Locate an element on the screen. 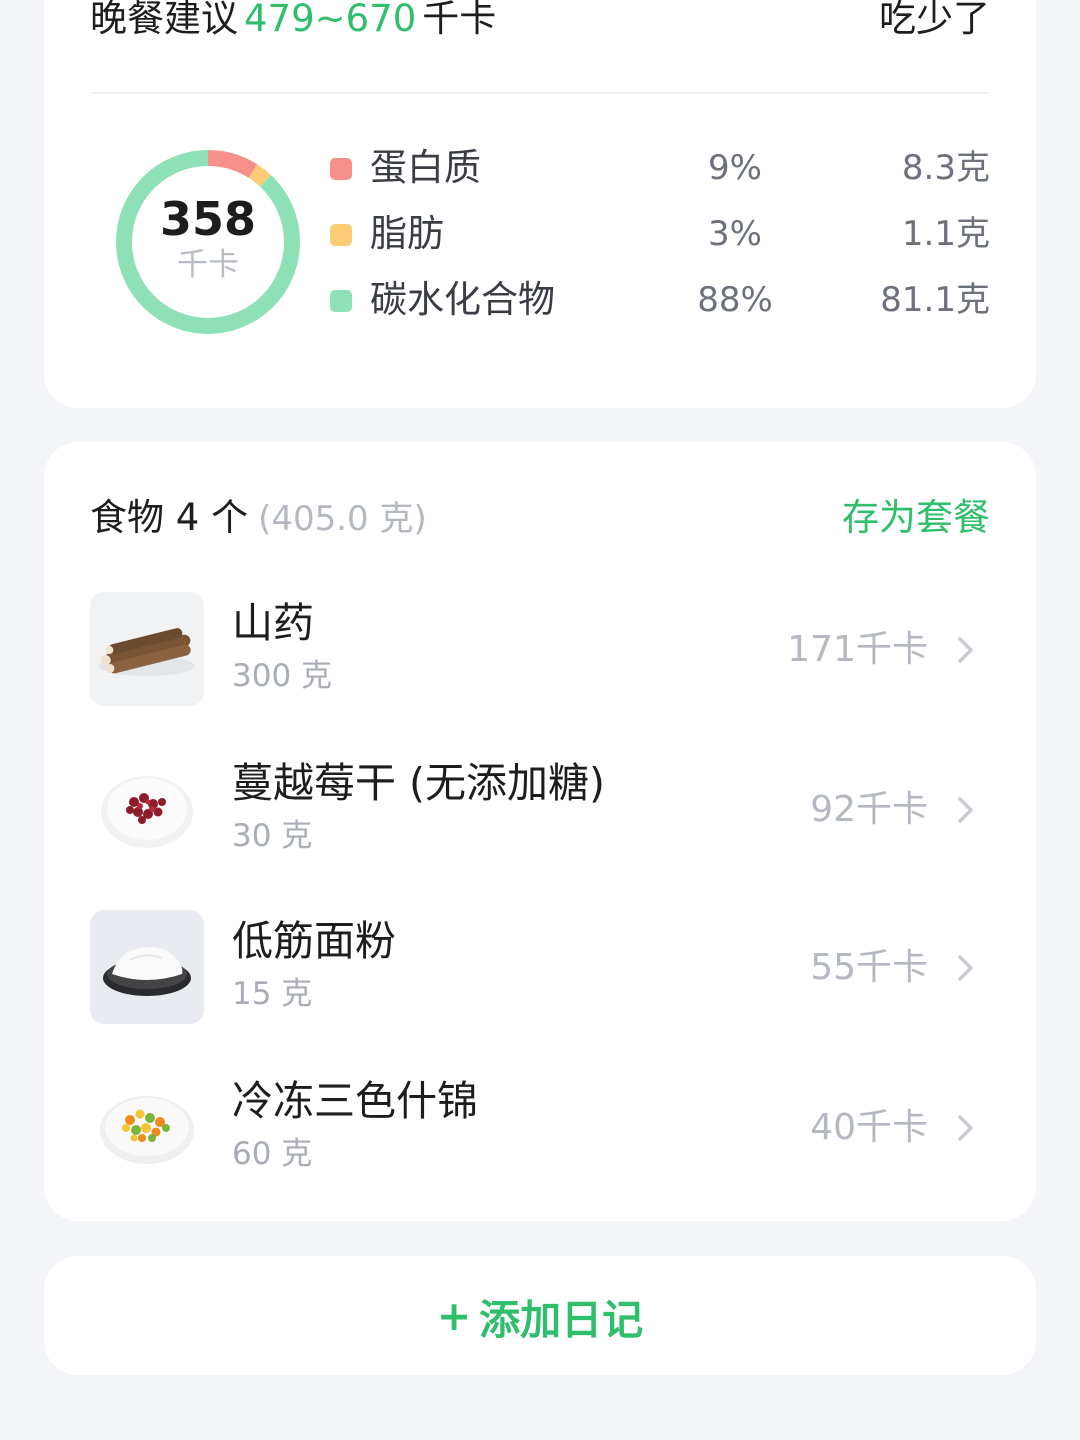 The height and width of the screenshot is (1440, 1080). food-item: 蔓越莓干 (无添加糖) 30 克 92千卡 is located at coordinates (540, 810).